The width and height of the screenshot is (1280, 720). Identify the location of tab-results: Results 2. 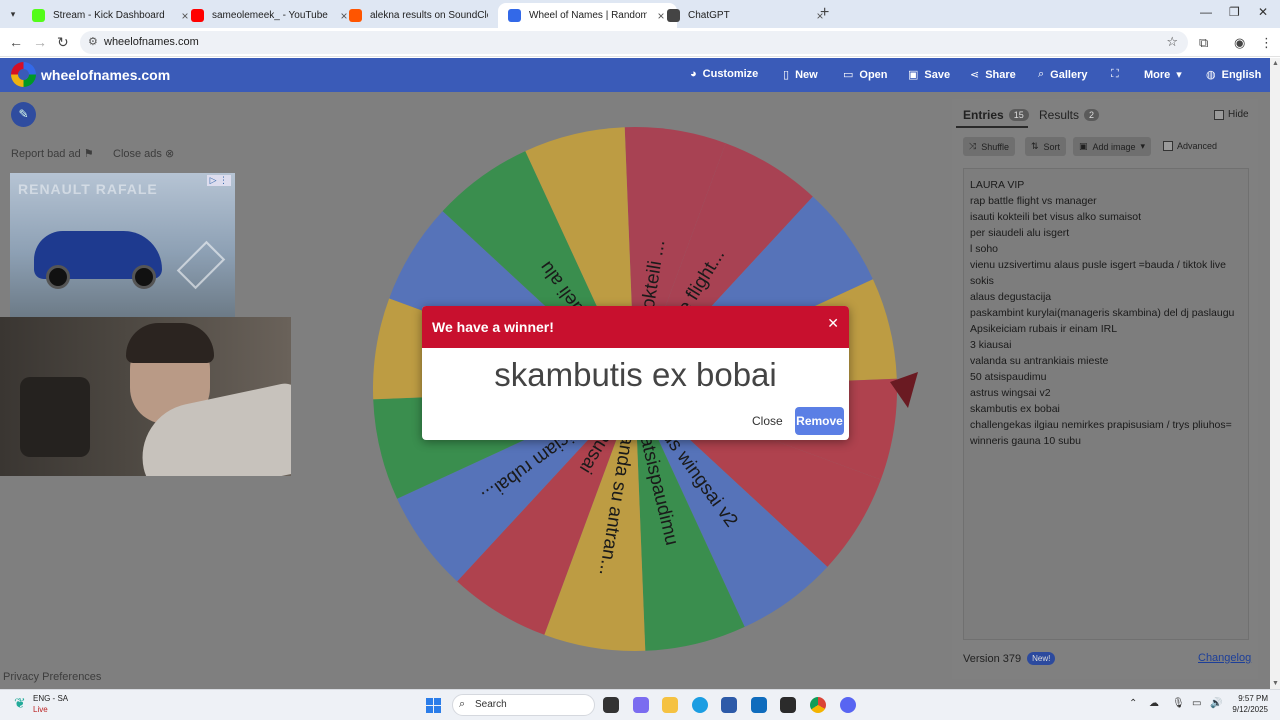
(1069, 115).